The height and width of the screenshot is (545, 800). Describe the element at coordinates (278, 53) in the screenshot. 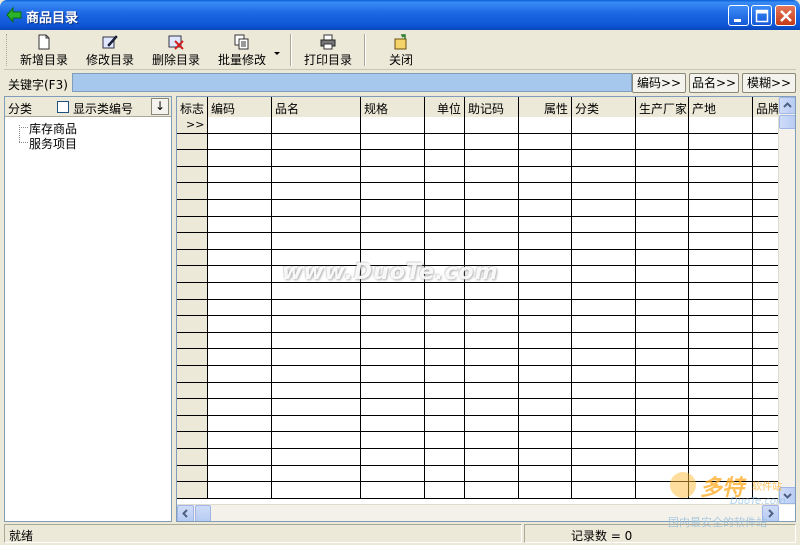

I see `batch-dropdown-arrow` at that location.